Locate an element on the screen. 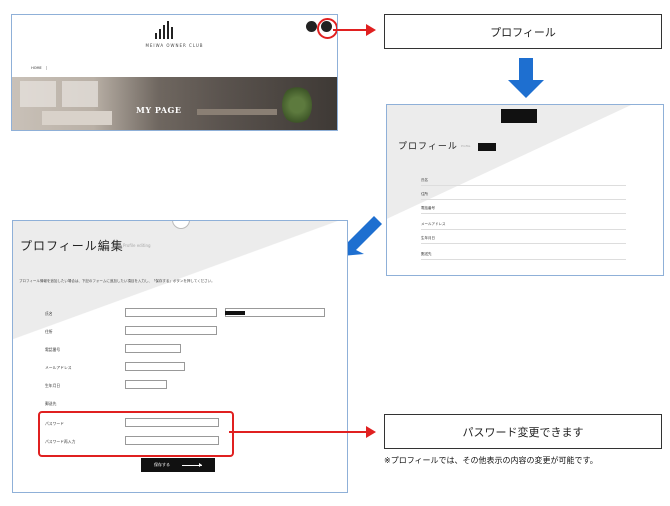 The image size is (670, 506). logo-text: MEIWA OWNER CLUB is located at coordinates (174, 45).